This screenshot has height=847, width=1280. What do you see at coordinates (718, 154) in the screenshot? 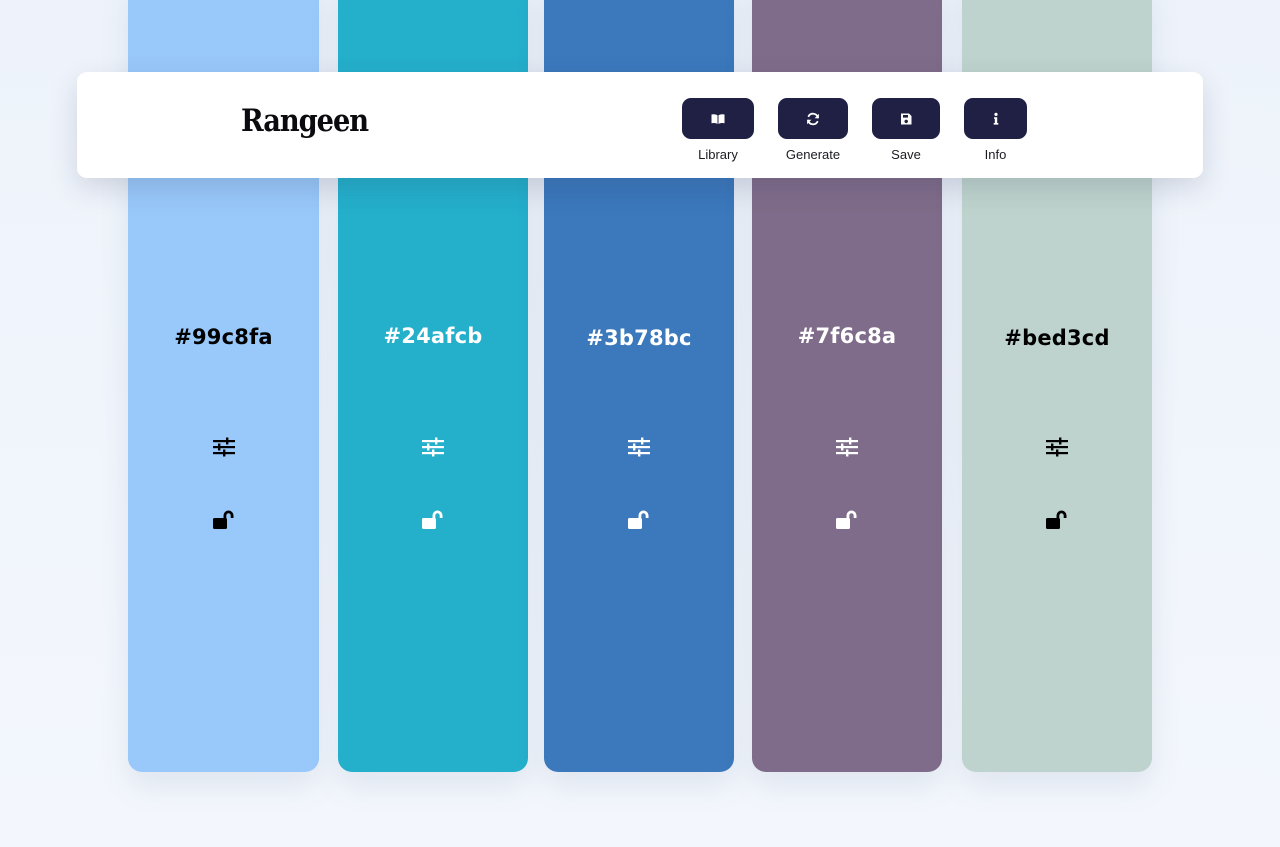
I see `library-label: Library` at bounding box center [718, 154].